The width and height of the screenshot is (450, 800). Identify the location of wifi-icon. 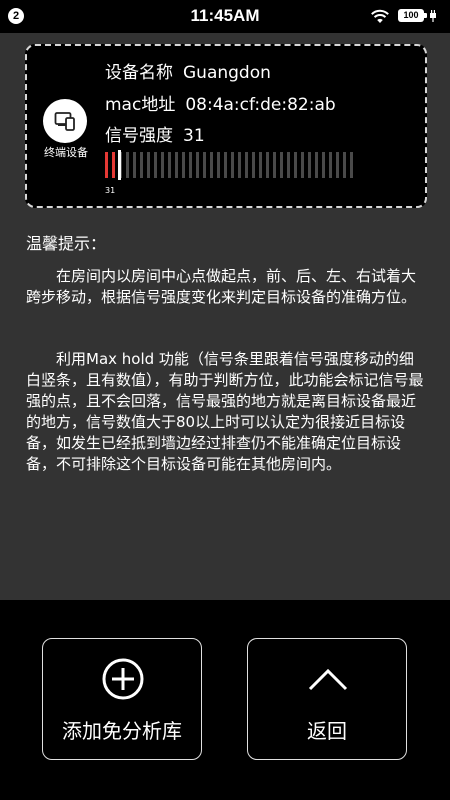
(380, 16).